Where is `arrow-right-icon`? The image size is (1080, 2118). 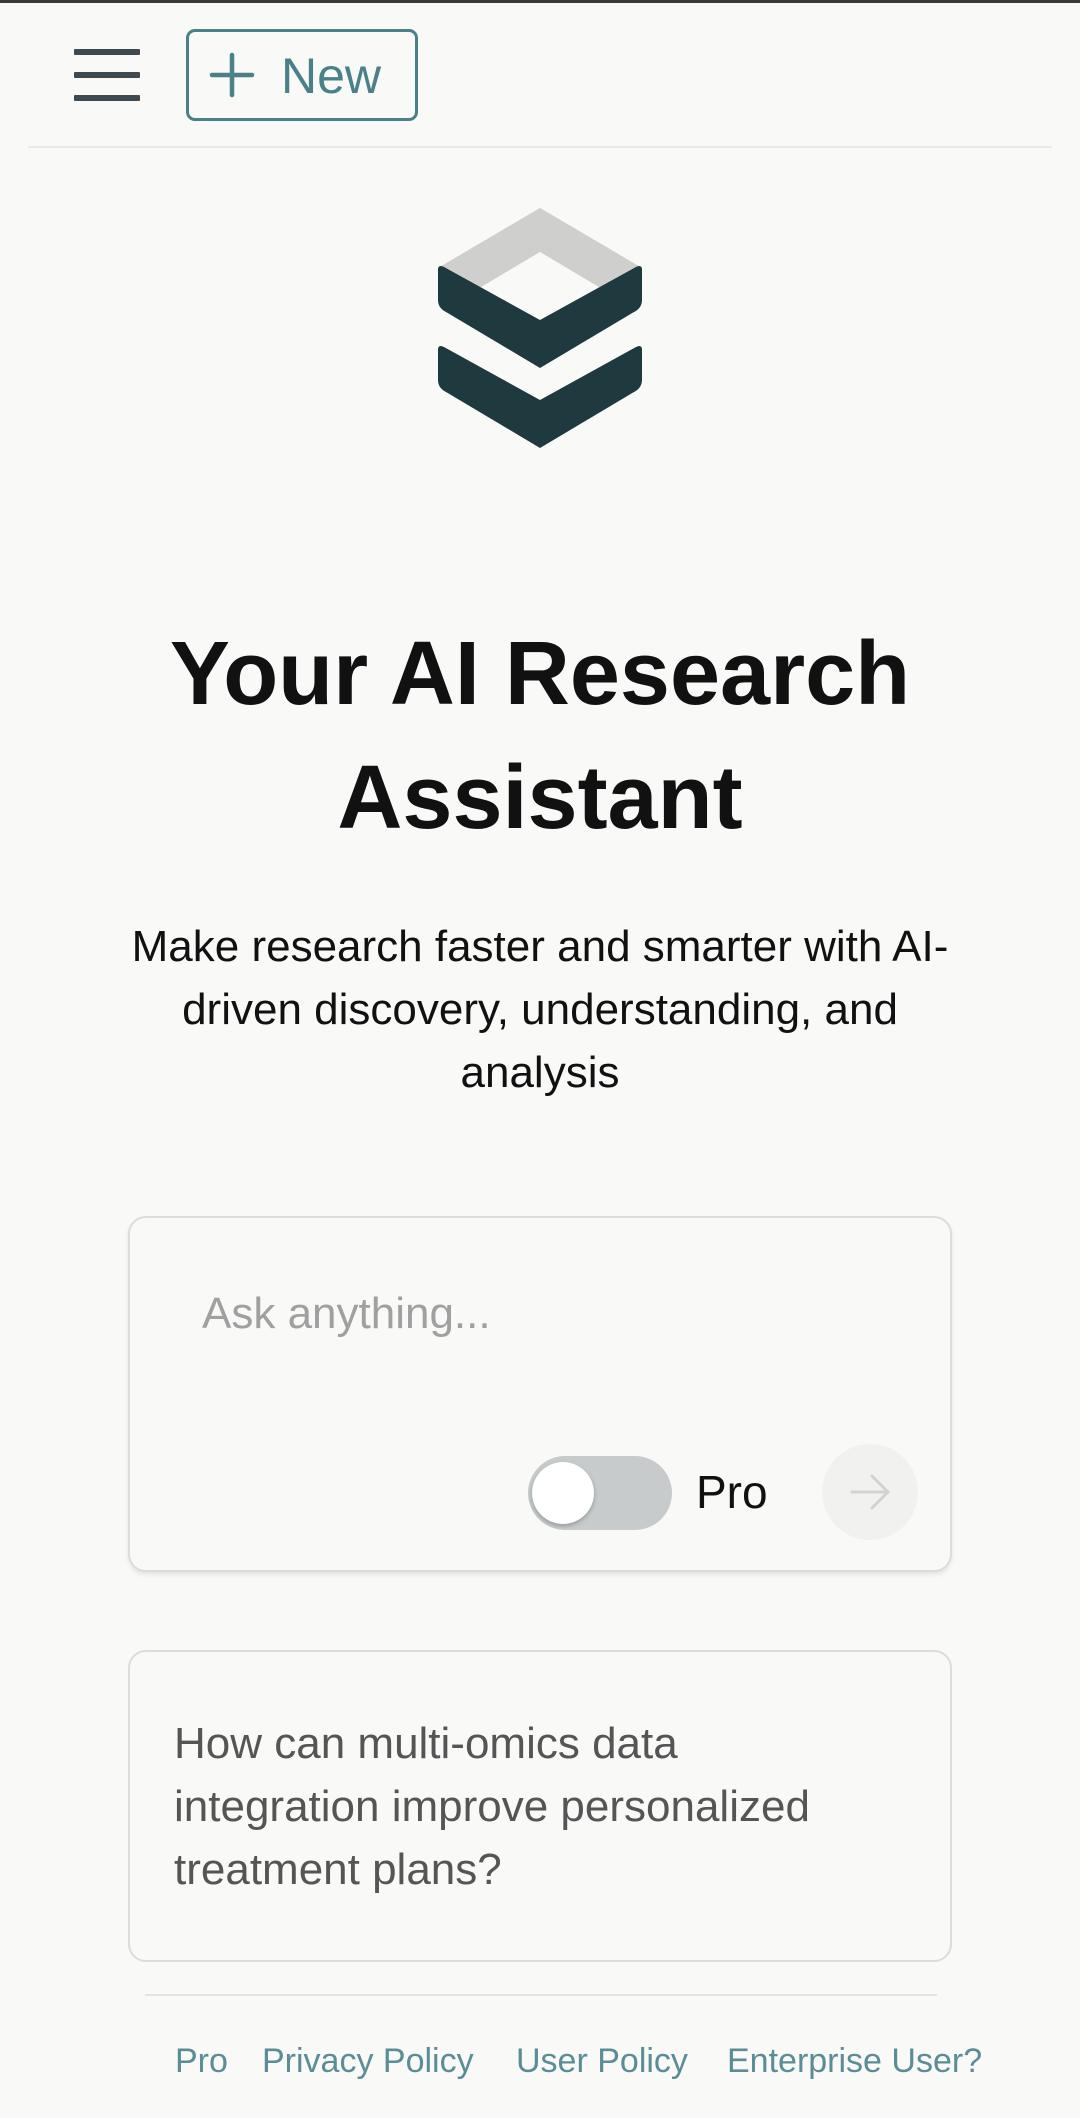 arrow-right-icon is located at coordinates (870, 1492).